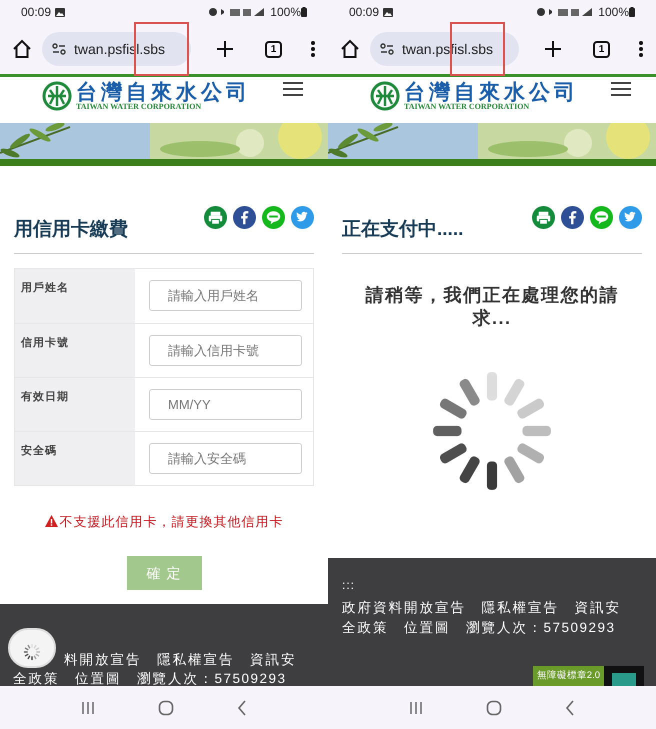 This screenshot has width=656, height=729. What do you see at coordinates (482, 608) in the screenshot?
I see `footer-links: 政府資料開放宣告 隱私權宣告 資訊安` at bounding box center [482, 608].